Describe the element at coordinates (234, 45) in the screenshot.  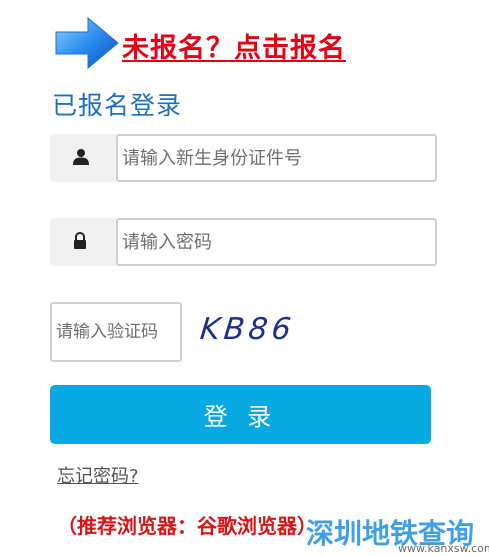
I see `register-link: 未报名？点击报名` at that location.